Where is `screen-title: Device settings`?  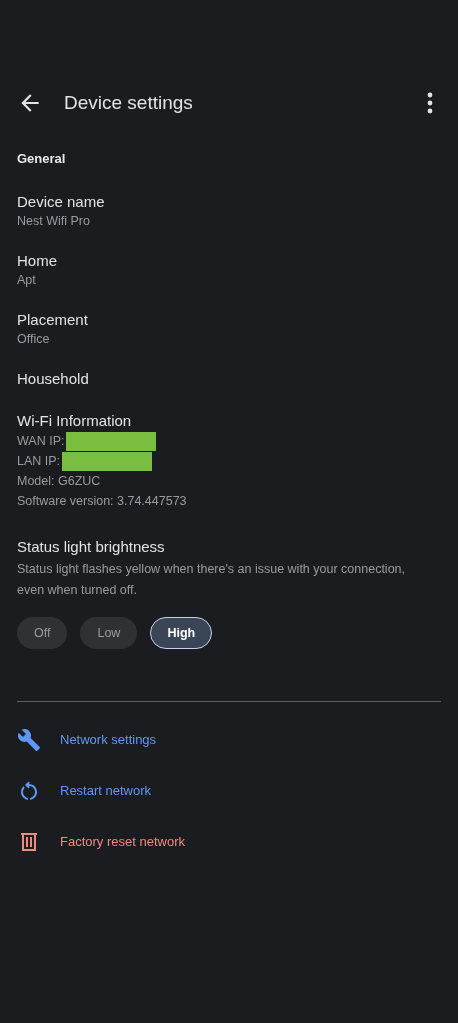
screen-title: Device settings is located at coordinates (129, 103).